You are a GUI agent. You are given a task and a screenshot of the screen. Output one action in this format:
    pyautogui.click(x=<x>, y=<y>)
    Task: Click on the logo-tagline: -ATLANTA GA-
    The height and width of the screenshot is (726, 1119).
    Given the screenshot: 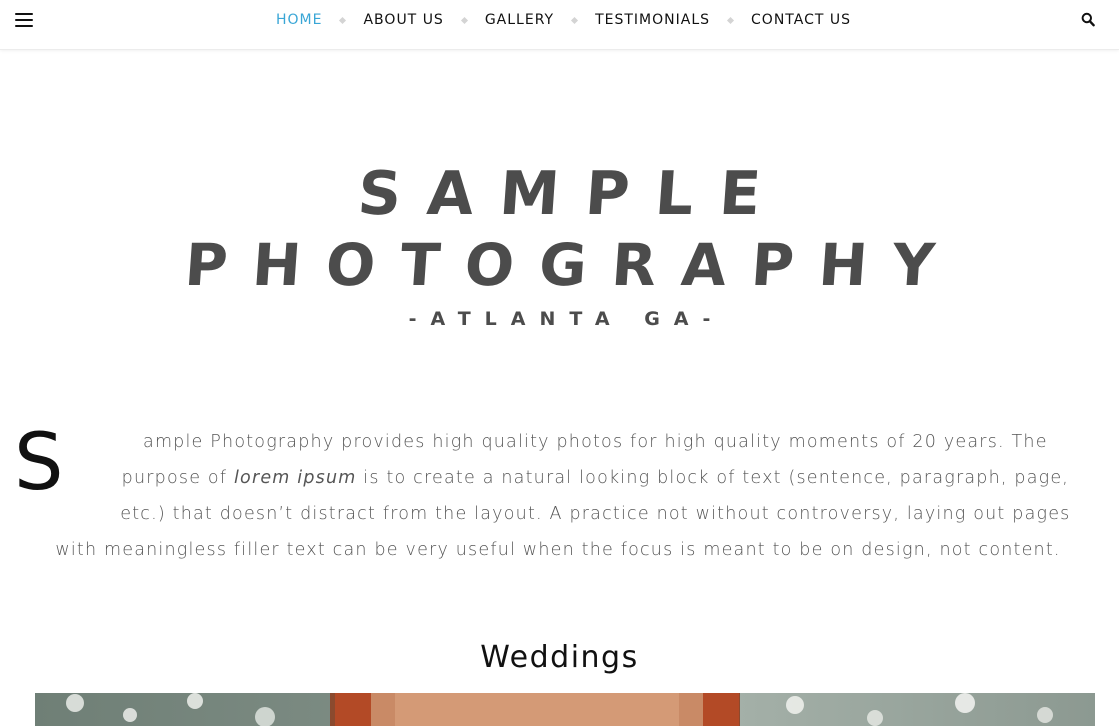 What is the action you would take?
    pyautogui.click(x=566, y=319)
    